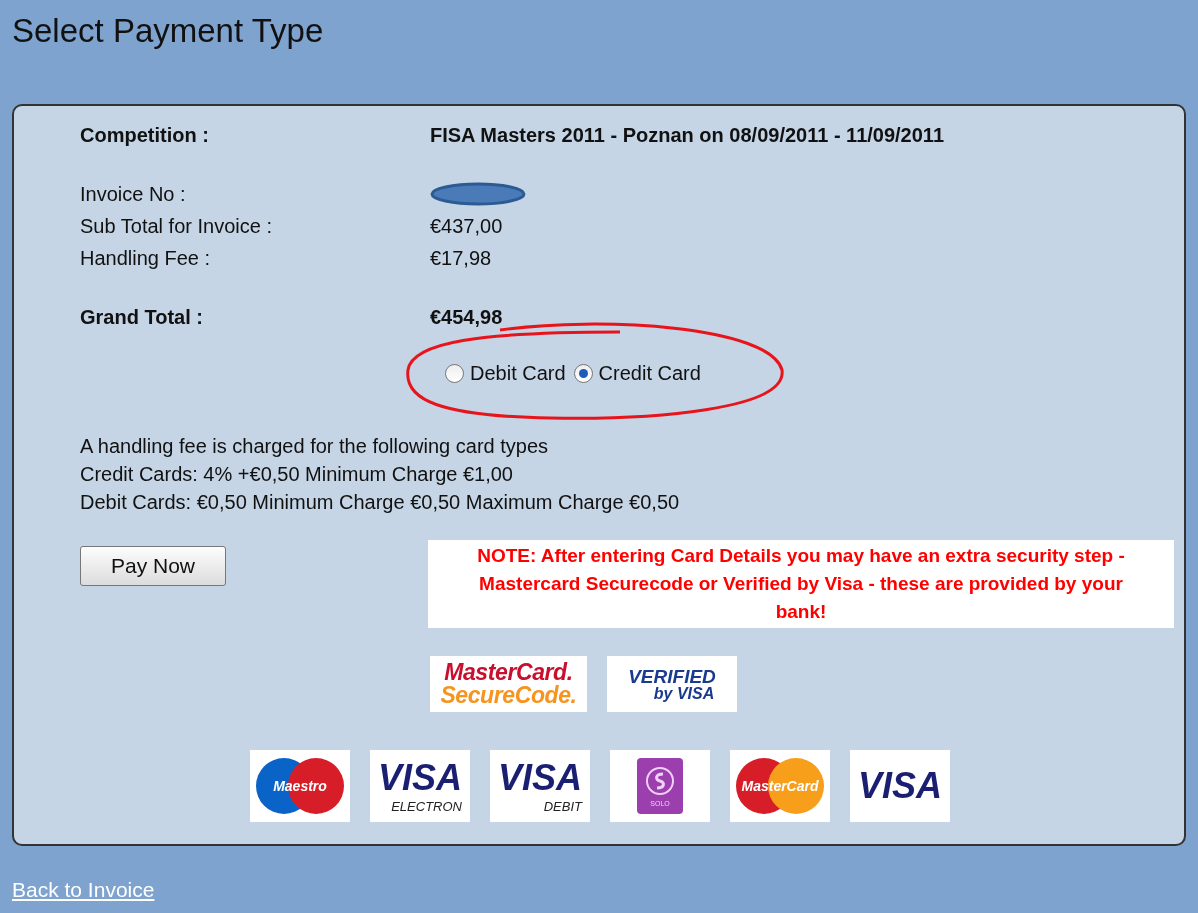 Image resolution: width=1198 pixels, height=913 pixels. What do you see at coordinates (176, 226) in the screenshot?
I see `field-label: Sub Total for Invoice :` at bounding box center [176, 226].